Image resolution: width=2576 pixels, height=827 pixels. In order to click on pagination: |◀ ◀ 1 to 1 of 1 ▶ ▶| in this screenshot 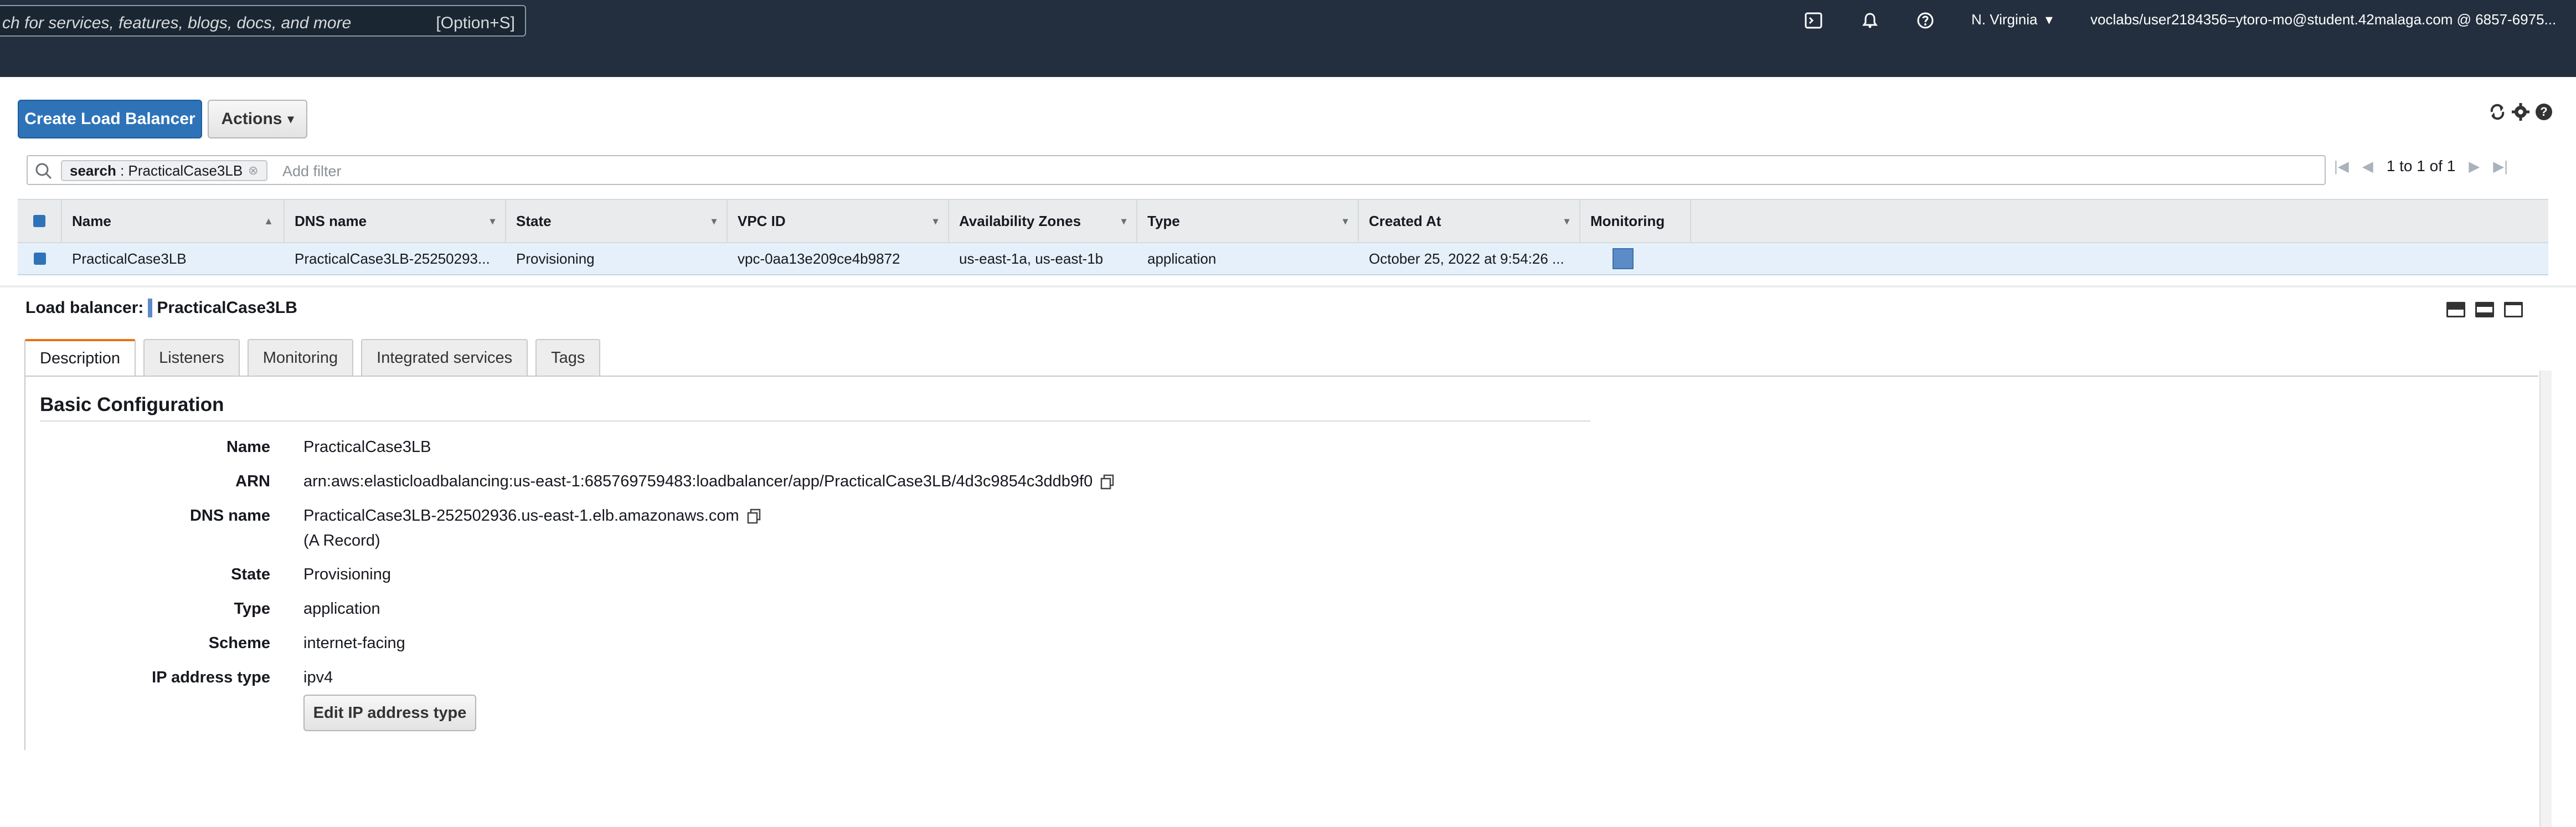, I will do `click(2421, 166)`.